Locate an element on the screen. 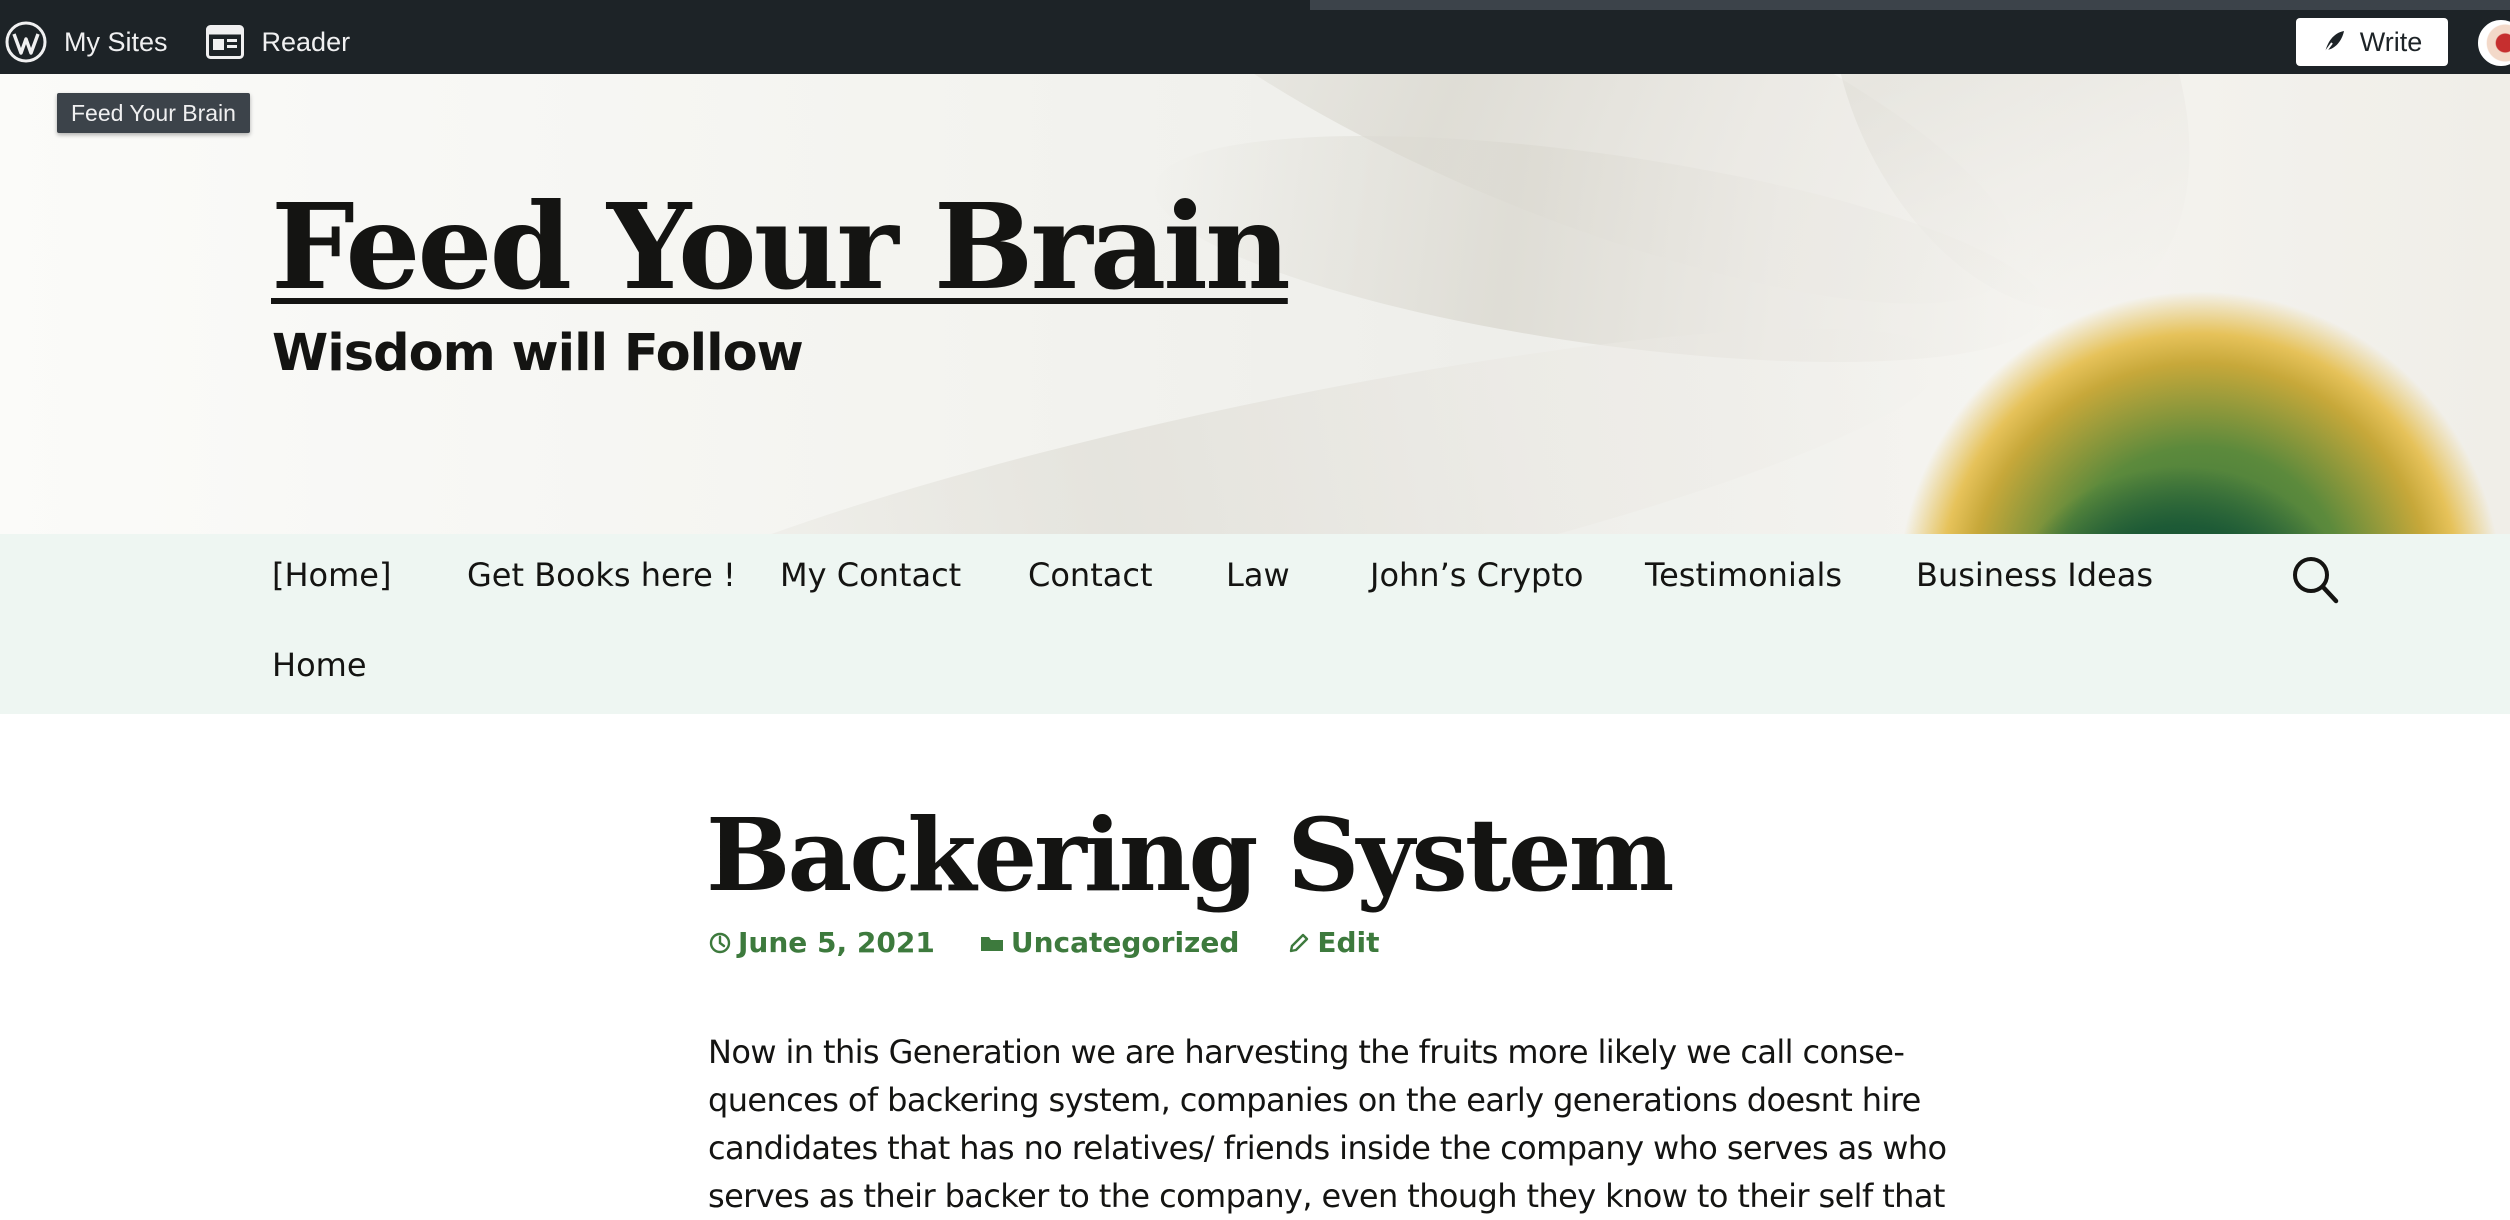 The height and width of the screenshot is (1220, 2510). write-label: Write is located at coordinates (2391, 41).